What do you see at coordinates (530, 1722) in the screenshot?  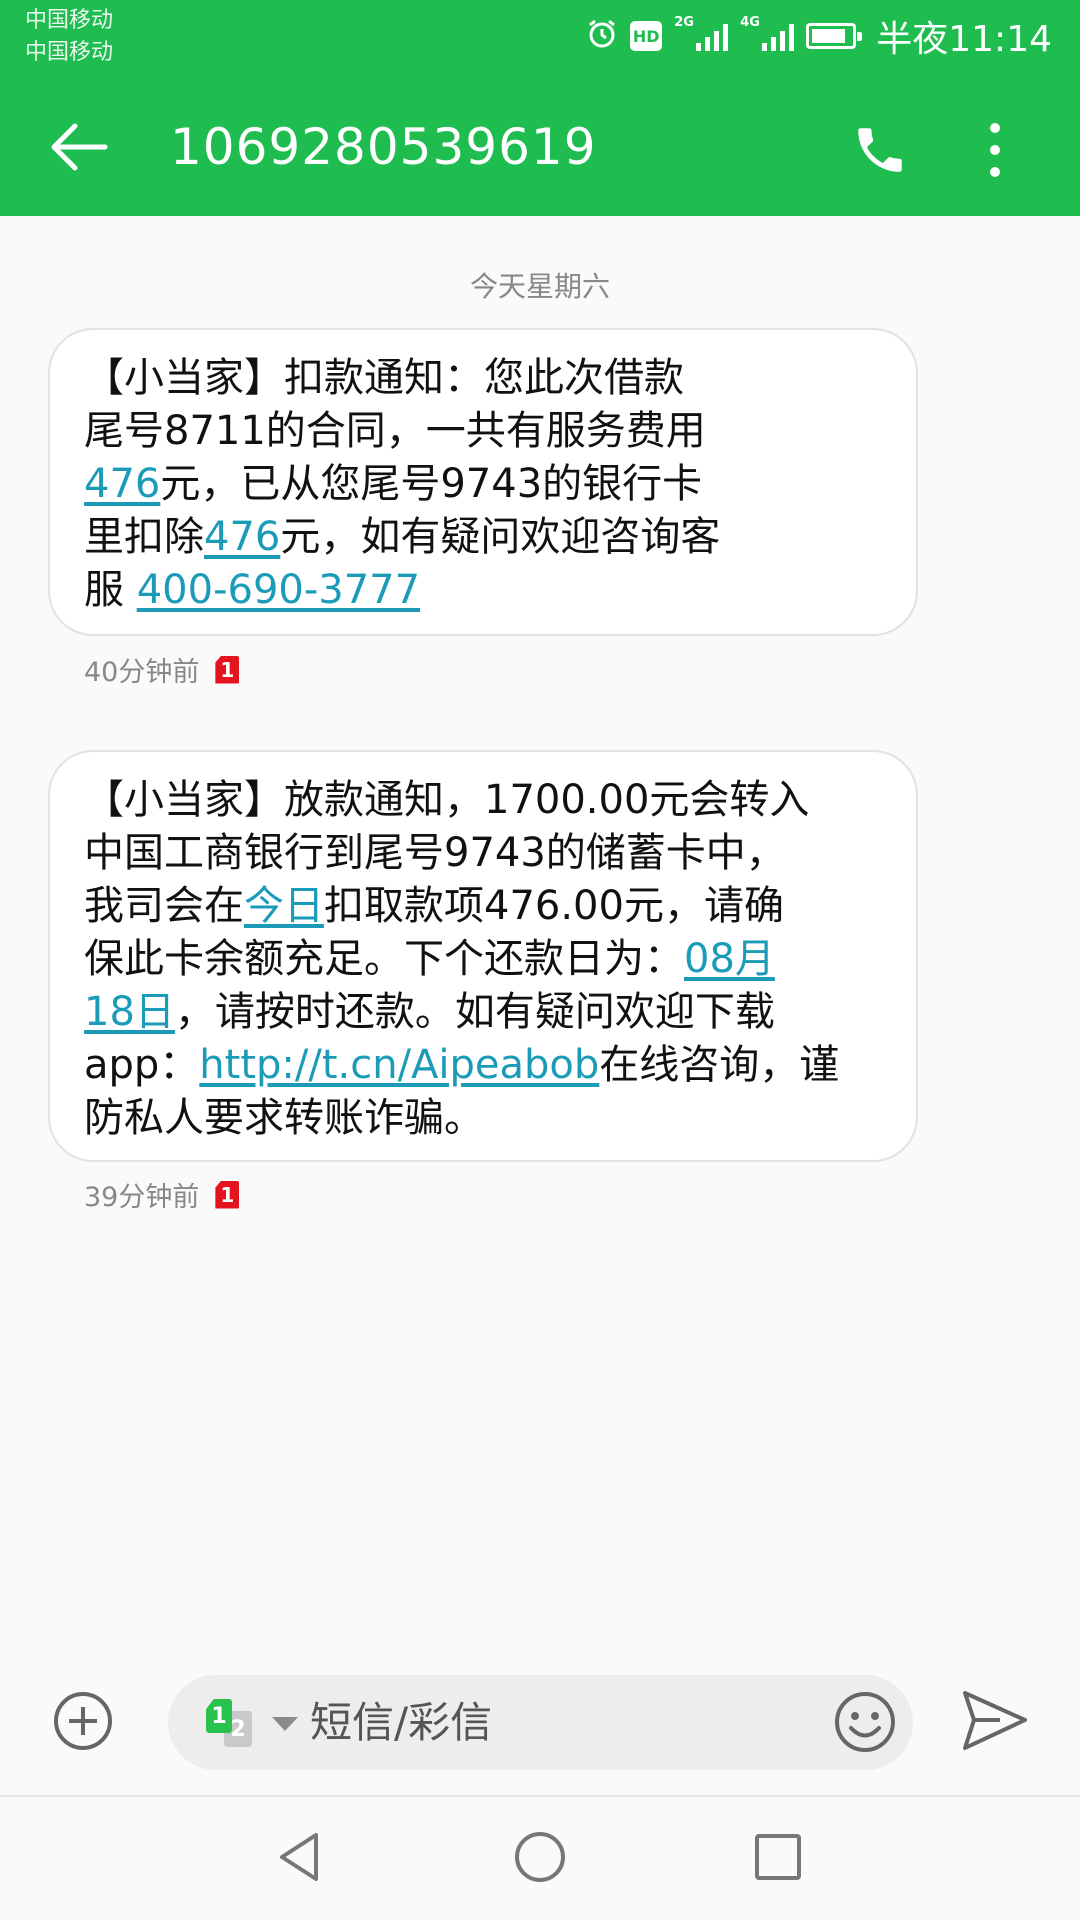 I see `message-input` at bounding box center [530, 1722].